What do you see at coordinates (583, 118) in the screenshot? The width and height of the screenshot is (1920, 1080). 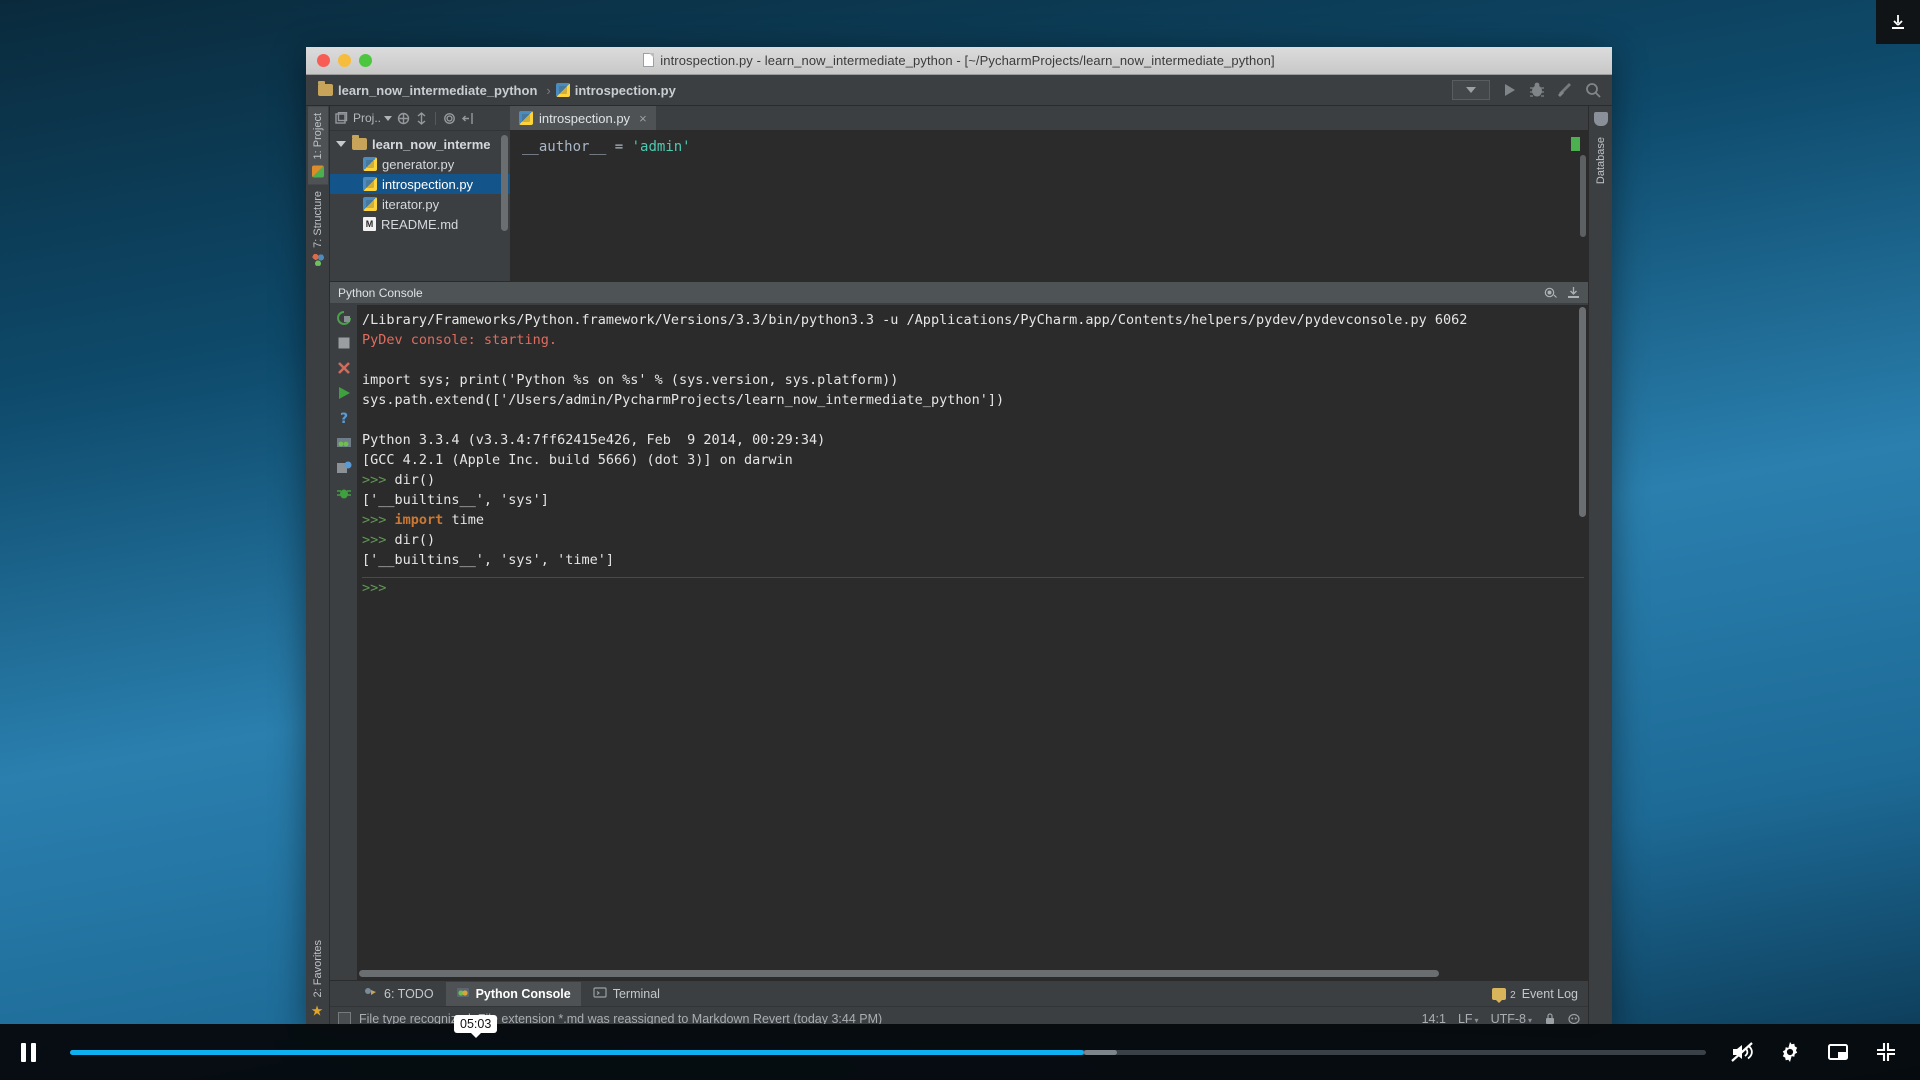 I see `tab-introspection-py: introspection.py ×` at bounding box center [583, 118].